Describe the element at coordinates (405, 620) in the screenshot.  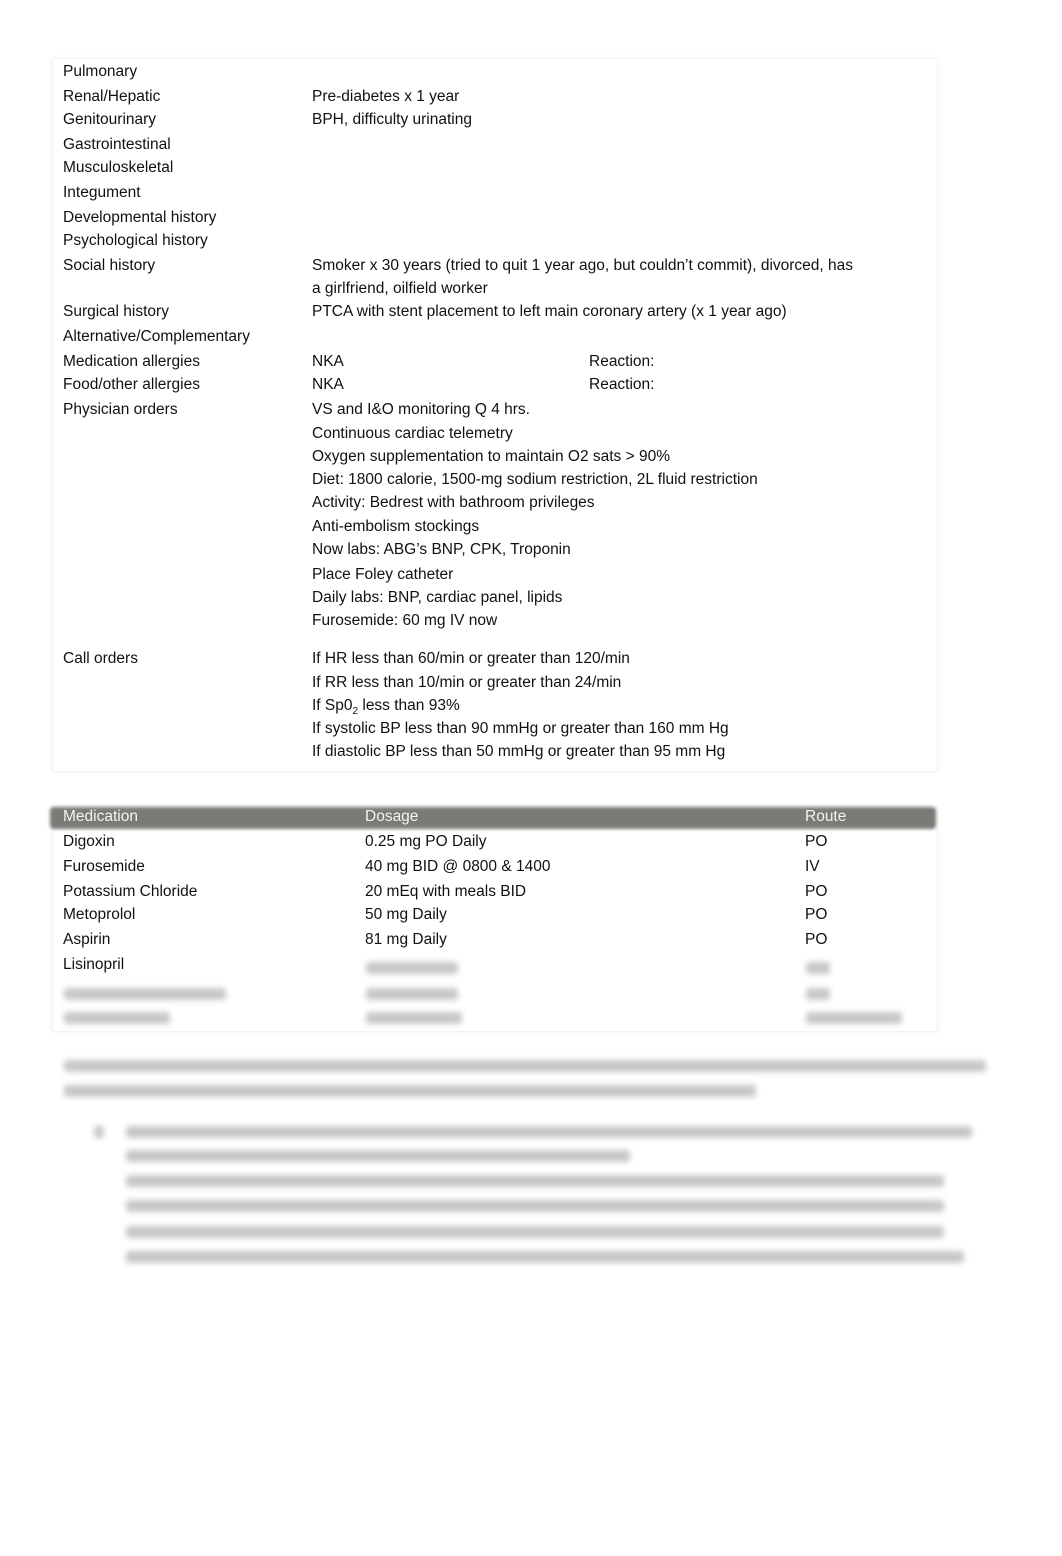
I see `order-item: Furosemide: 60 mg IV now` at that location.